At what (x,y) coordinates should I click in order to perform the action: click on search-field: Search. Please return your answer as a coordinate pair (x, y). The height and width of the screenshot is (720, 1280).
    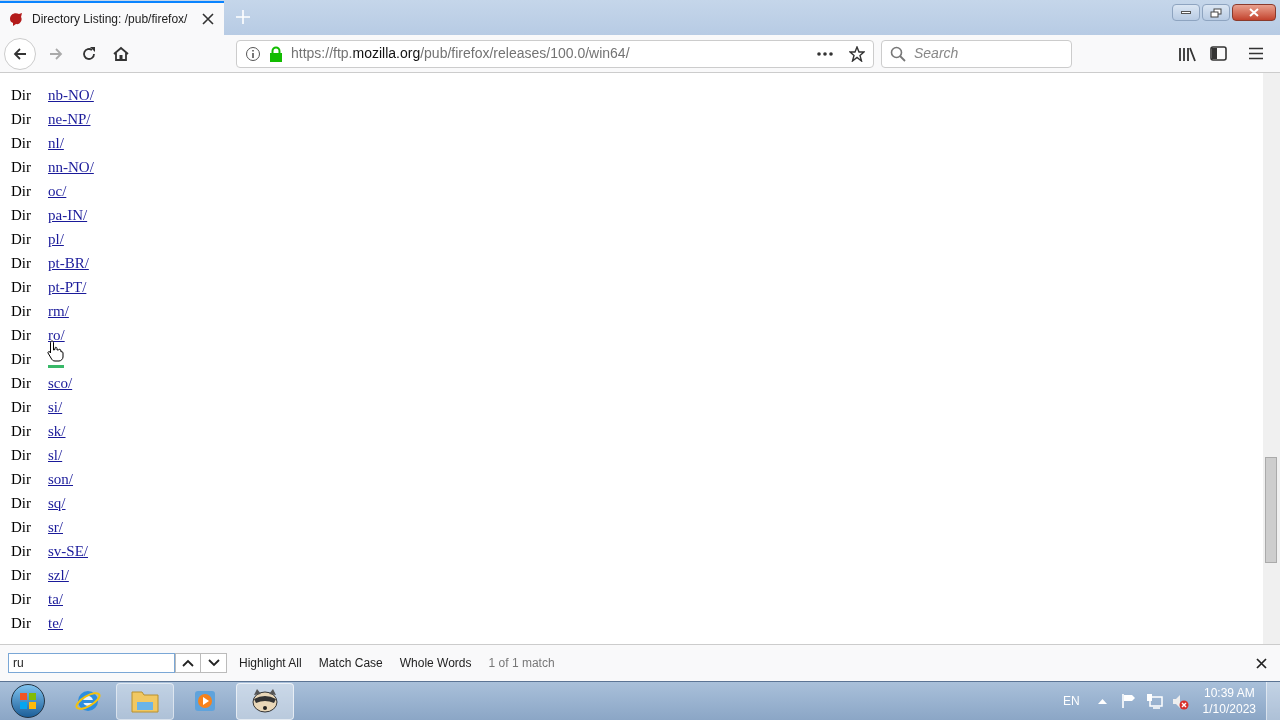
    Looking at the image, I should click on (976, 53).